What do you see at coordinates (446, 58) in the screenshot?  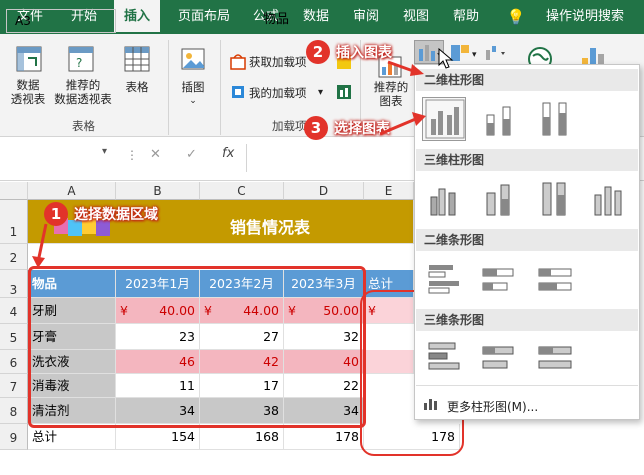 I see `mouse-pointer-icon` at bounding box center [446, 58].